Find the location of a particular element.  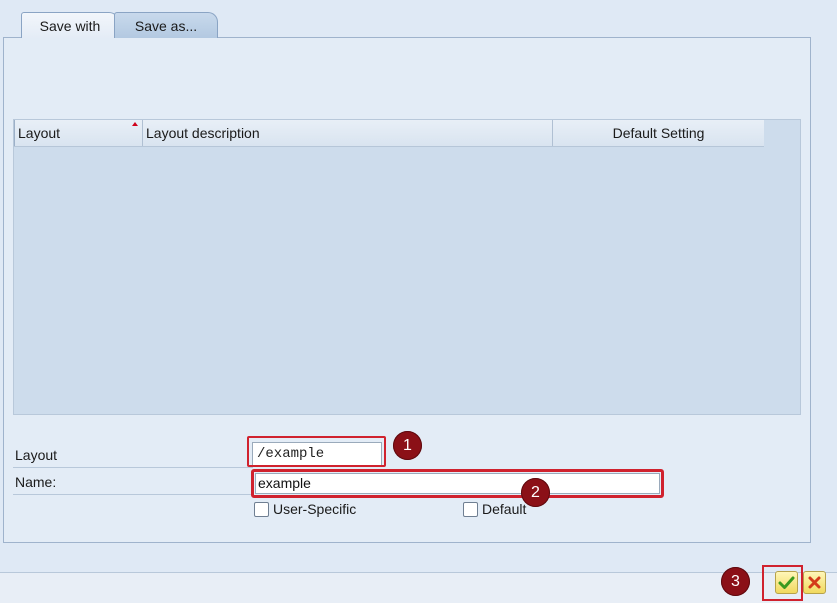

column-header-label: Layout is located at coordinates (39, 133).